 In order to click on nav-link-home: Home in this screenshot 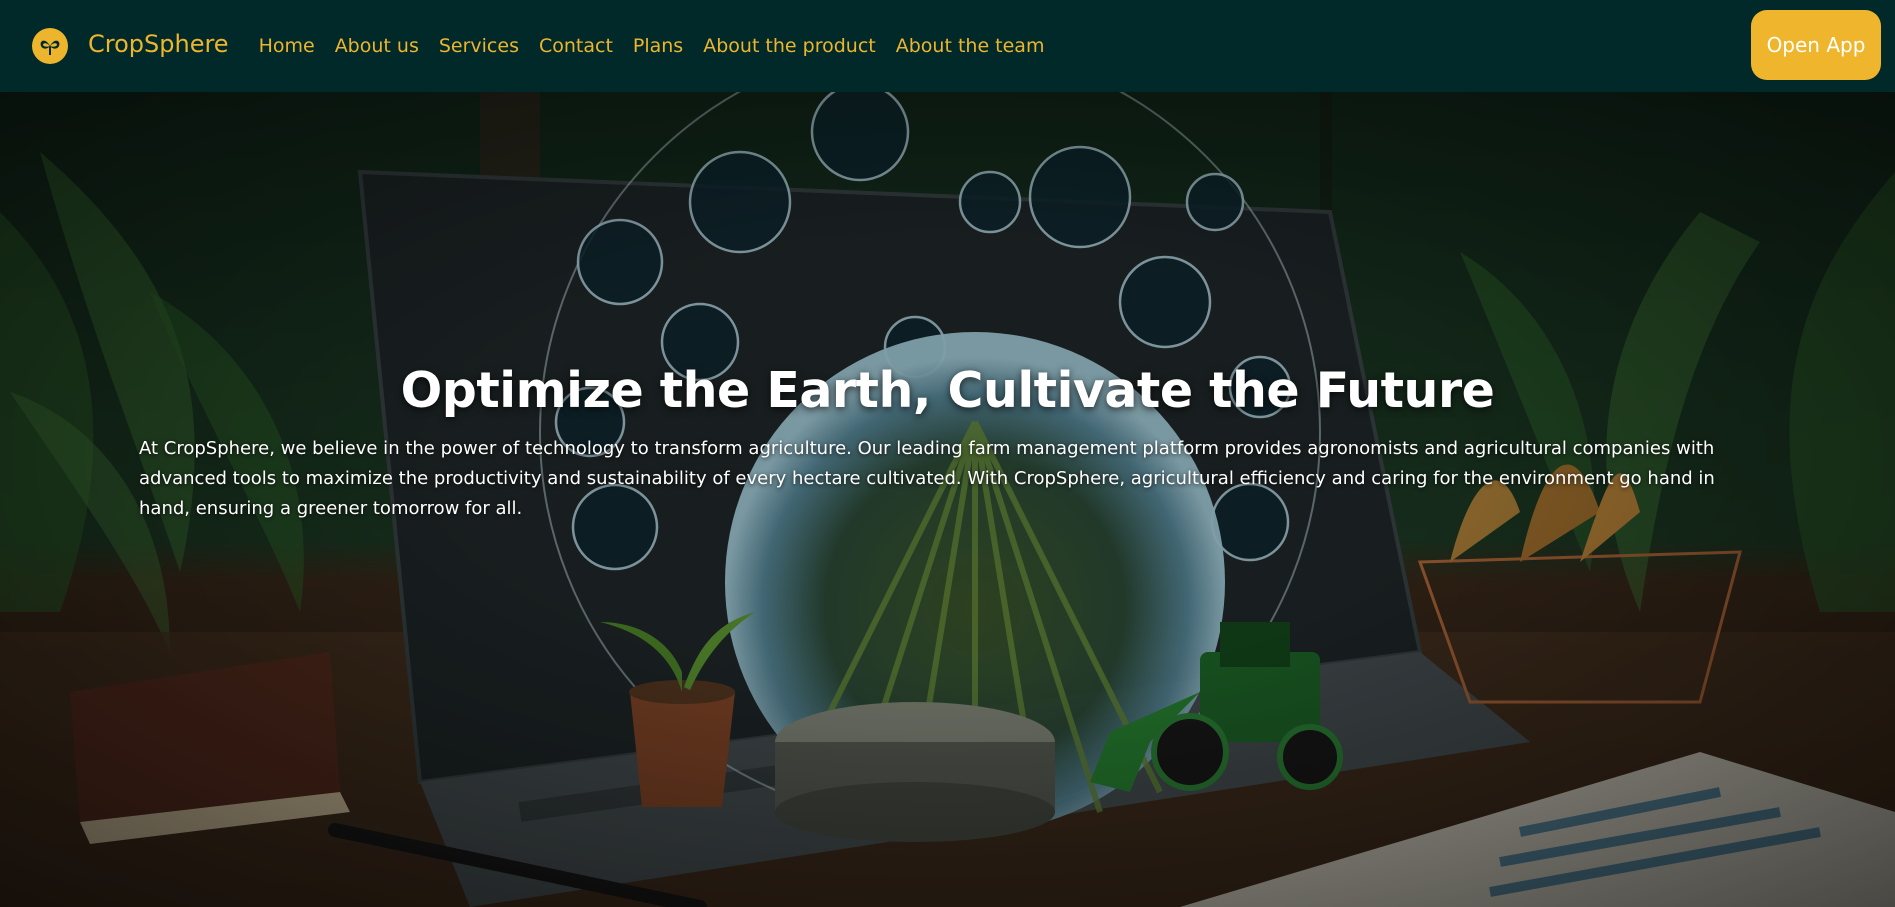, I will do `click(287, 46)`.